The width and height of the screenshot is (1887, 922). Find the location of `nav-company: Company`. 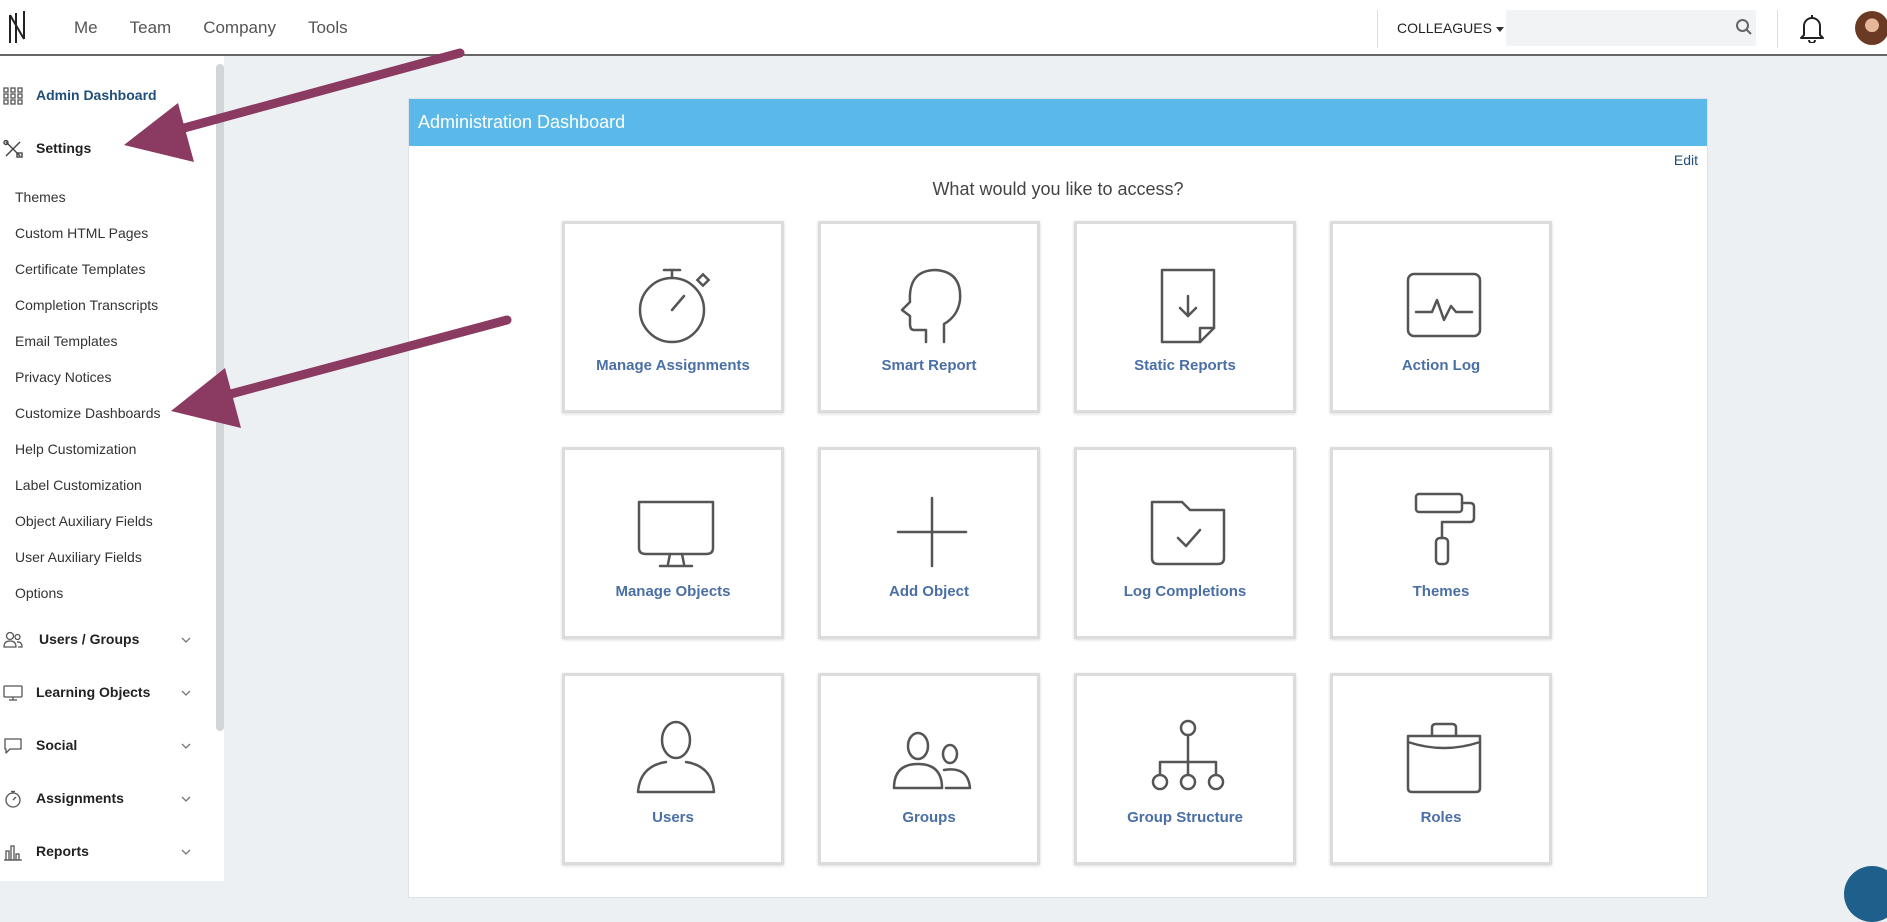

nav-company: Company is located at coordinates (239, 28).